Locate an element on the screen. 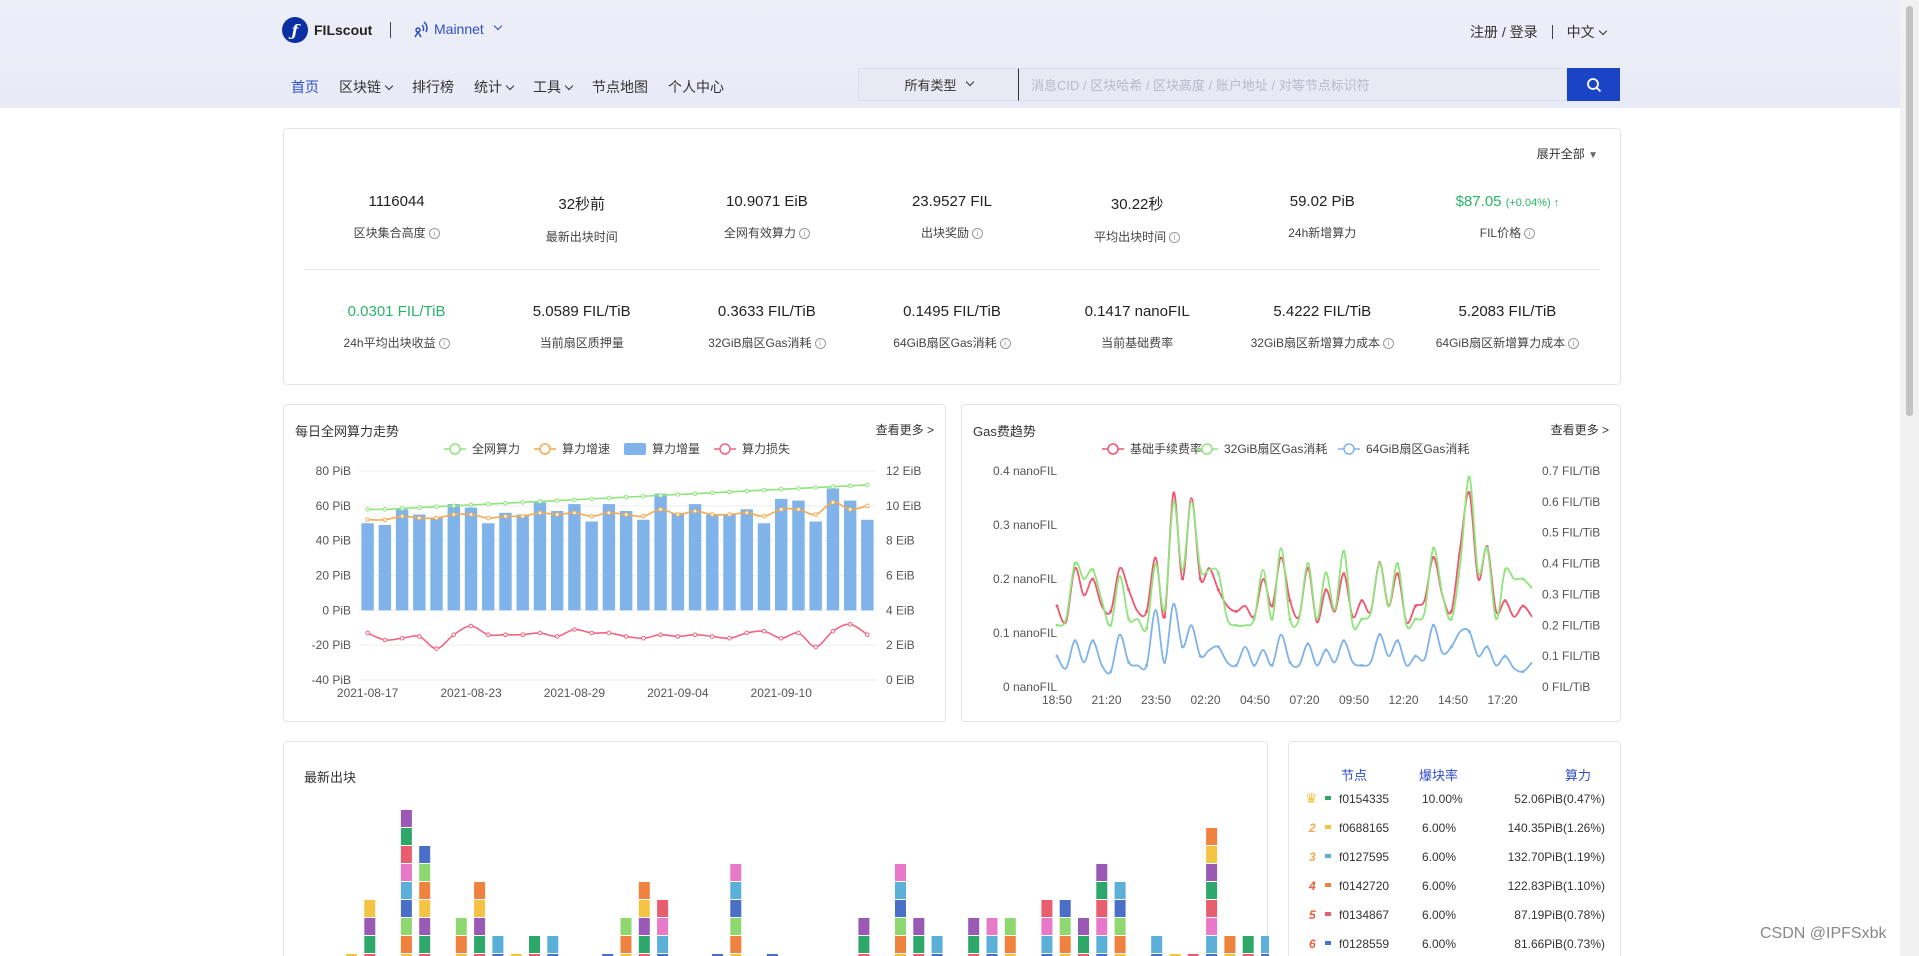 This screenshot has width=1919, height=956. miner-id: f0134867 is located at coordinates (1364, 915).